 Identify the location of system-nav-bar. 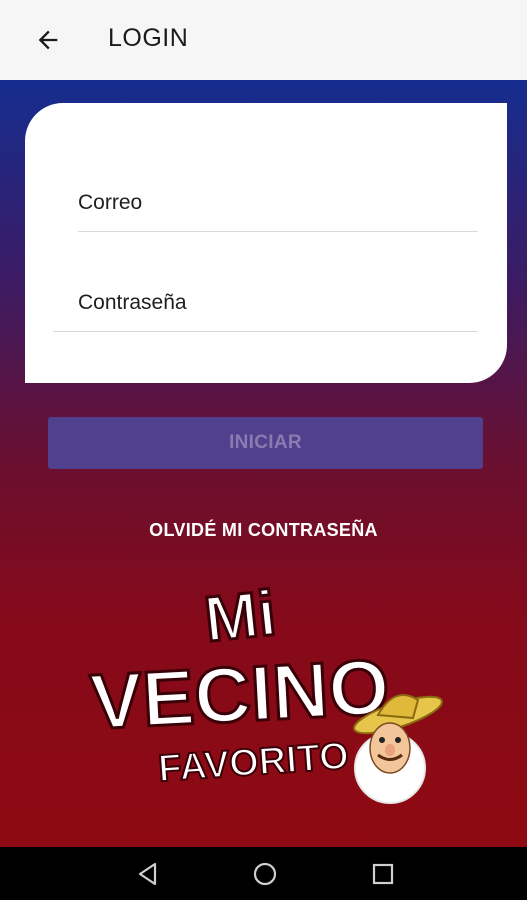
(263, 873).